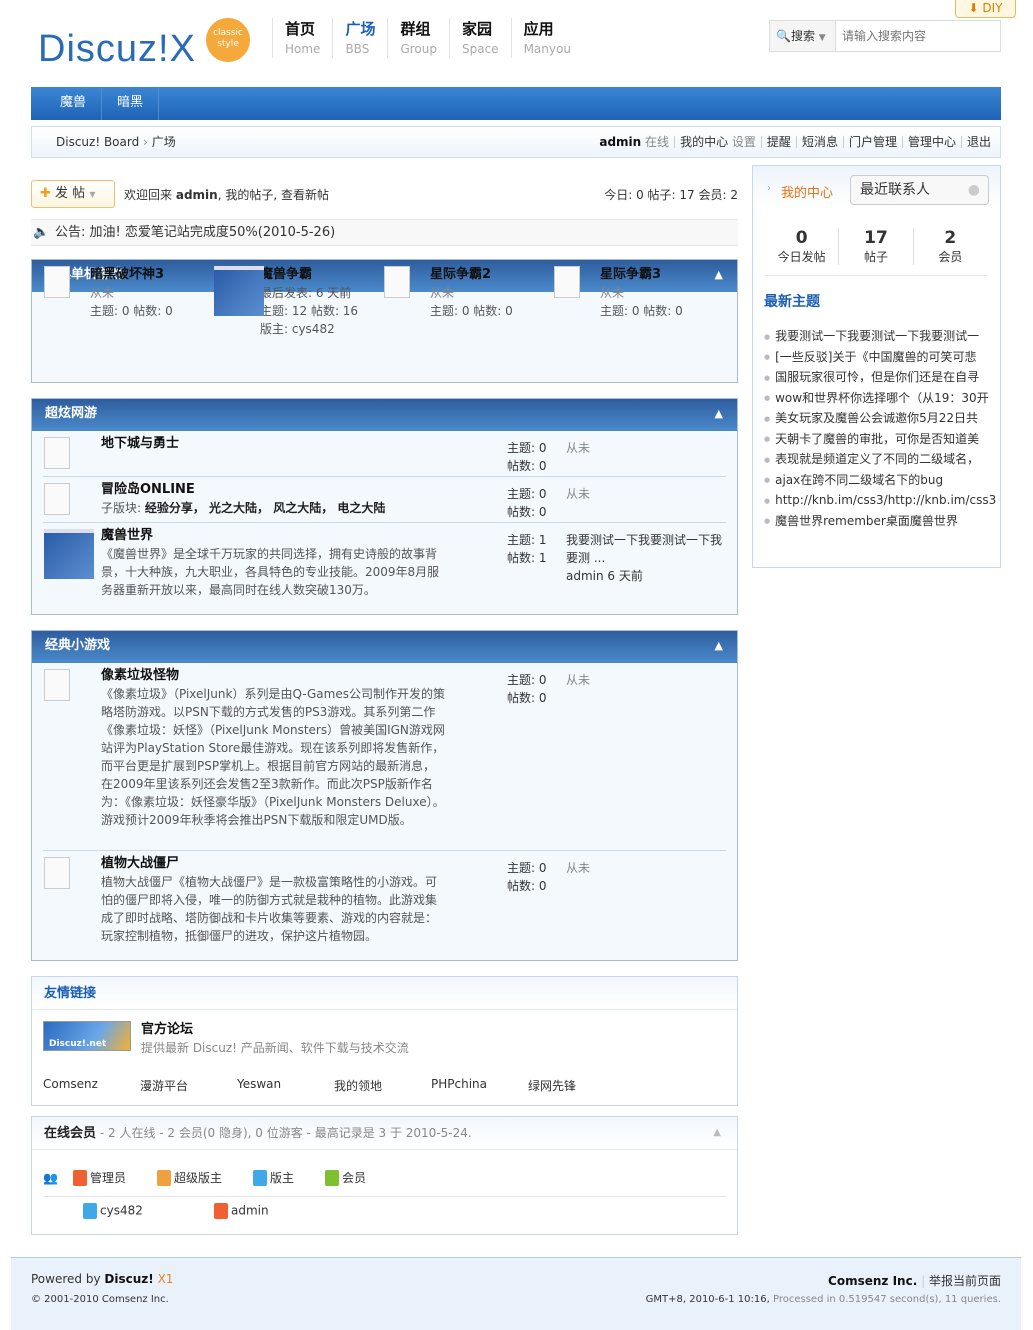 The height and width of the screenshot is (1330, 1033). Describe the element at coordinates (880, 336) in the screenshot. I see `topic-link: 我要测试一下我要测试一下我要测试一` at that location.